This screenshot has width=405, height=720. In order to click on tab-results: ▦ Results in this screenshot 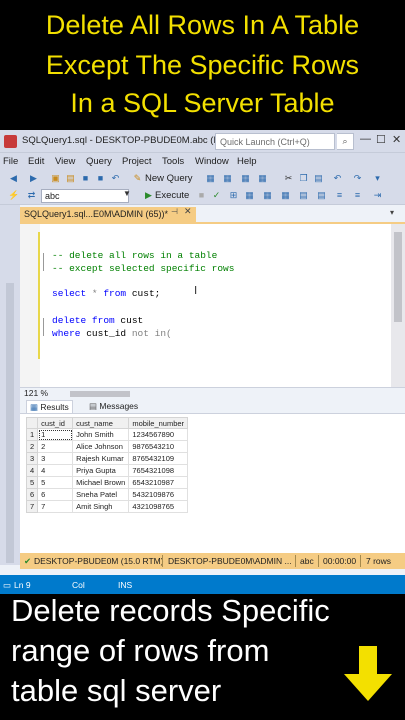, I will do `click(49, 406)`.